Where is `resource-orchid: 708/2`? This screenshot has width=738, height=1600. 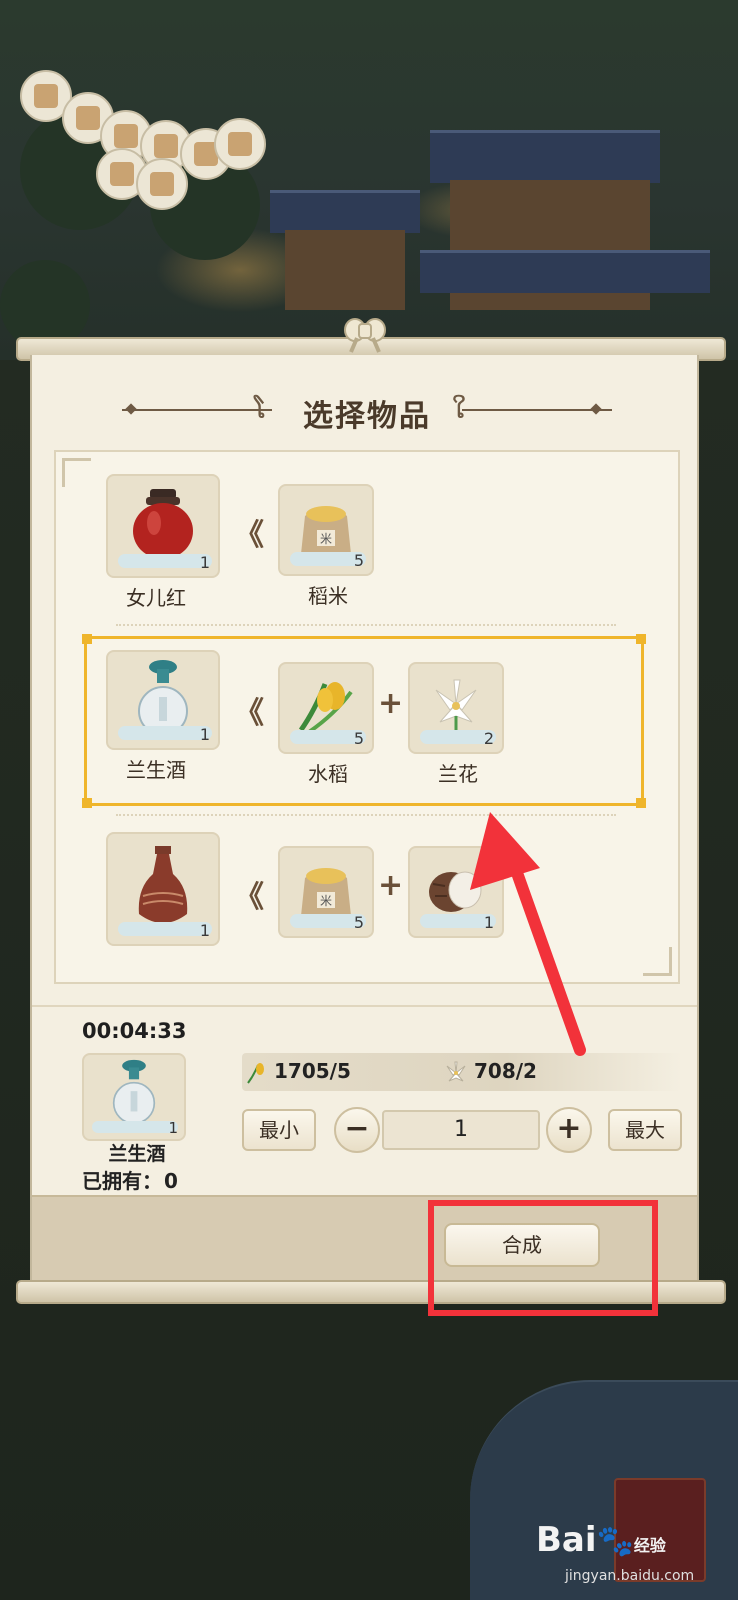
resource-orchid: 708/2 is located at coordinates (490, 1072).